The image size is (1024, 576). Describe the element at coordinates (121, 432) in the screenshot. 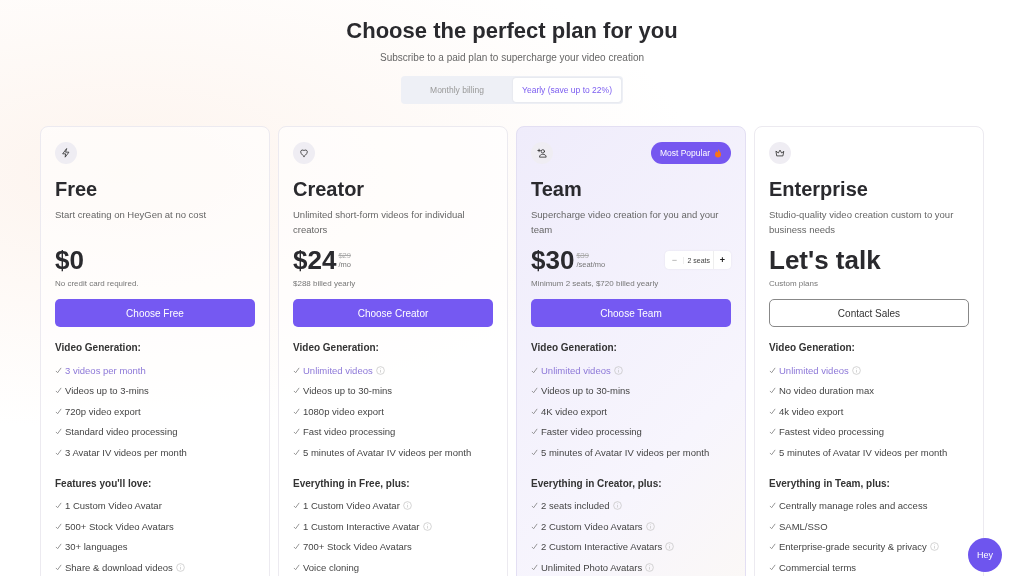

I see `feature-text: Standard video processing` at that location.